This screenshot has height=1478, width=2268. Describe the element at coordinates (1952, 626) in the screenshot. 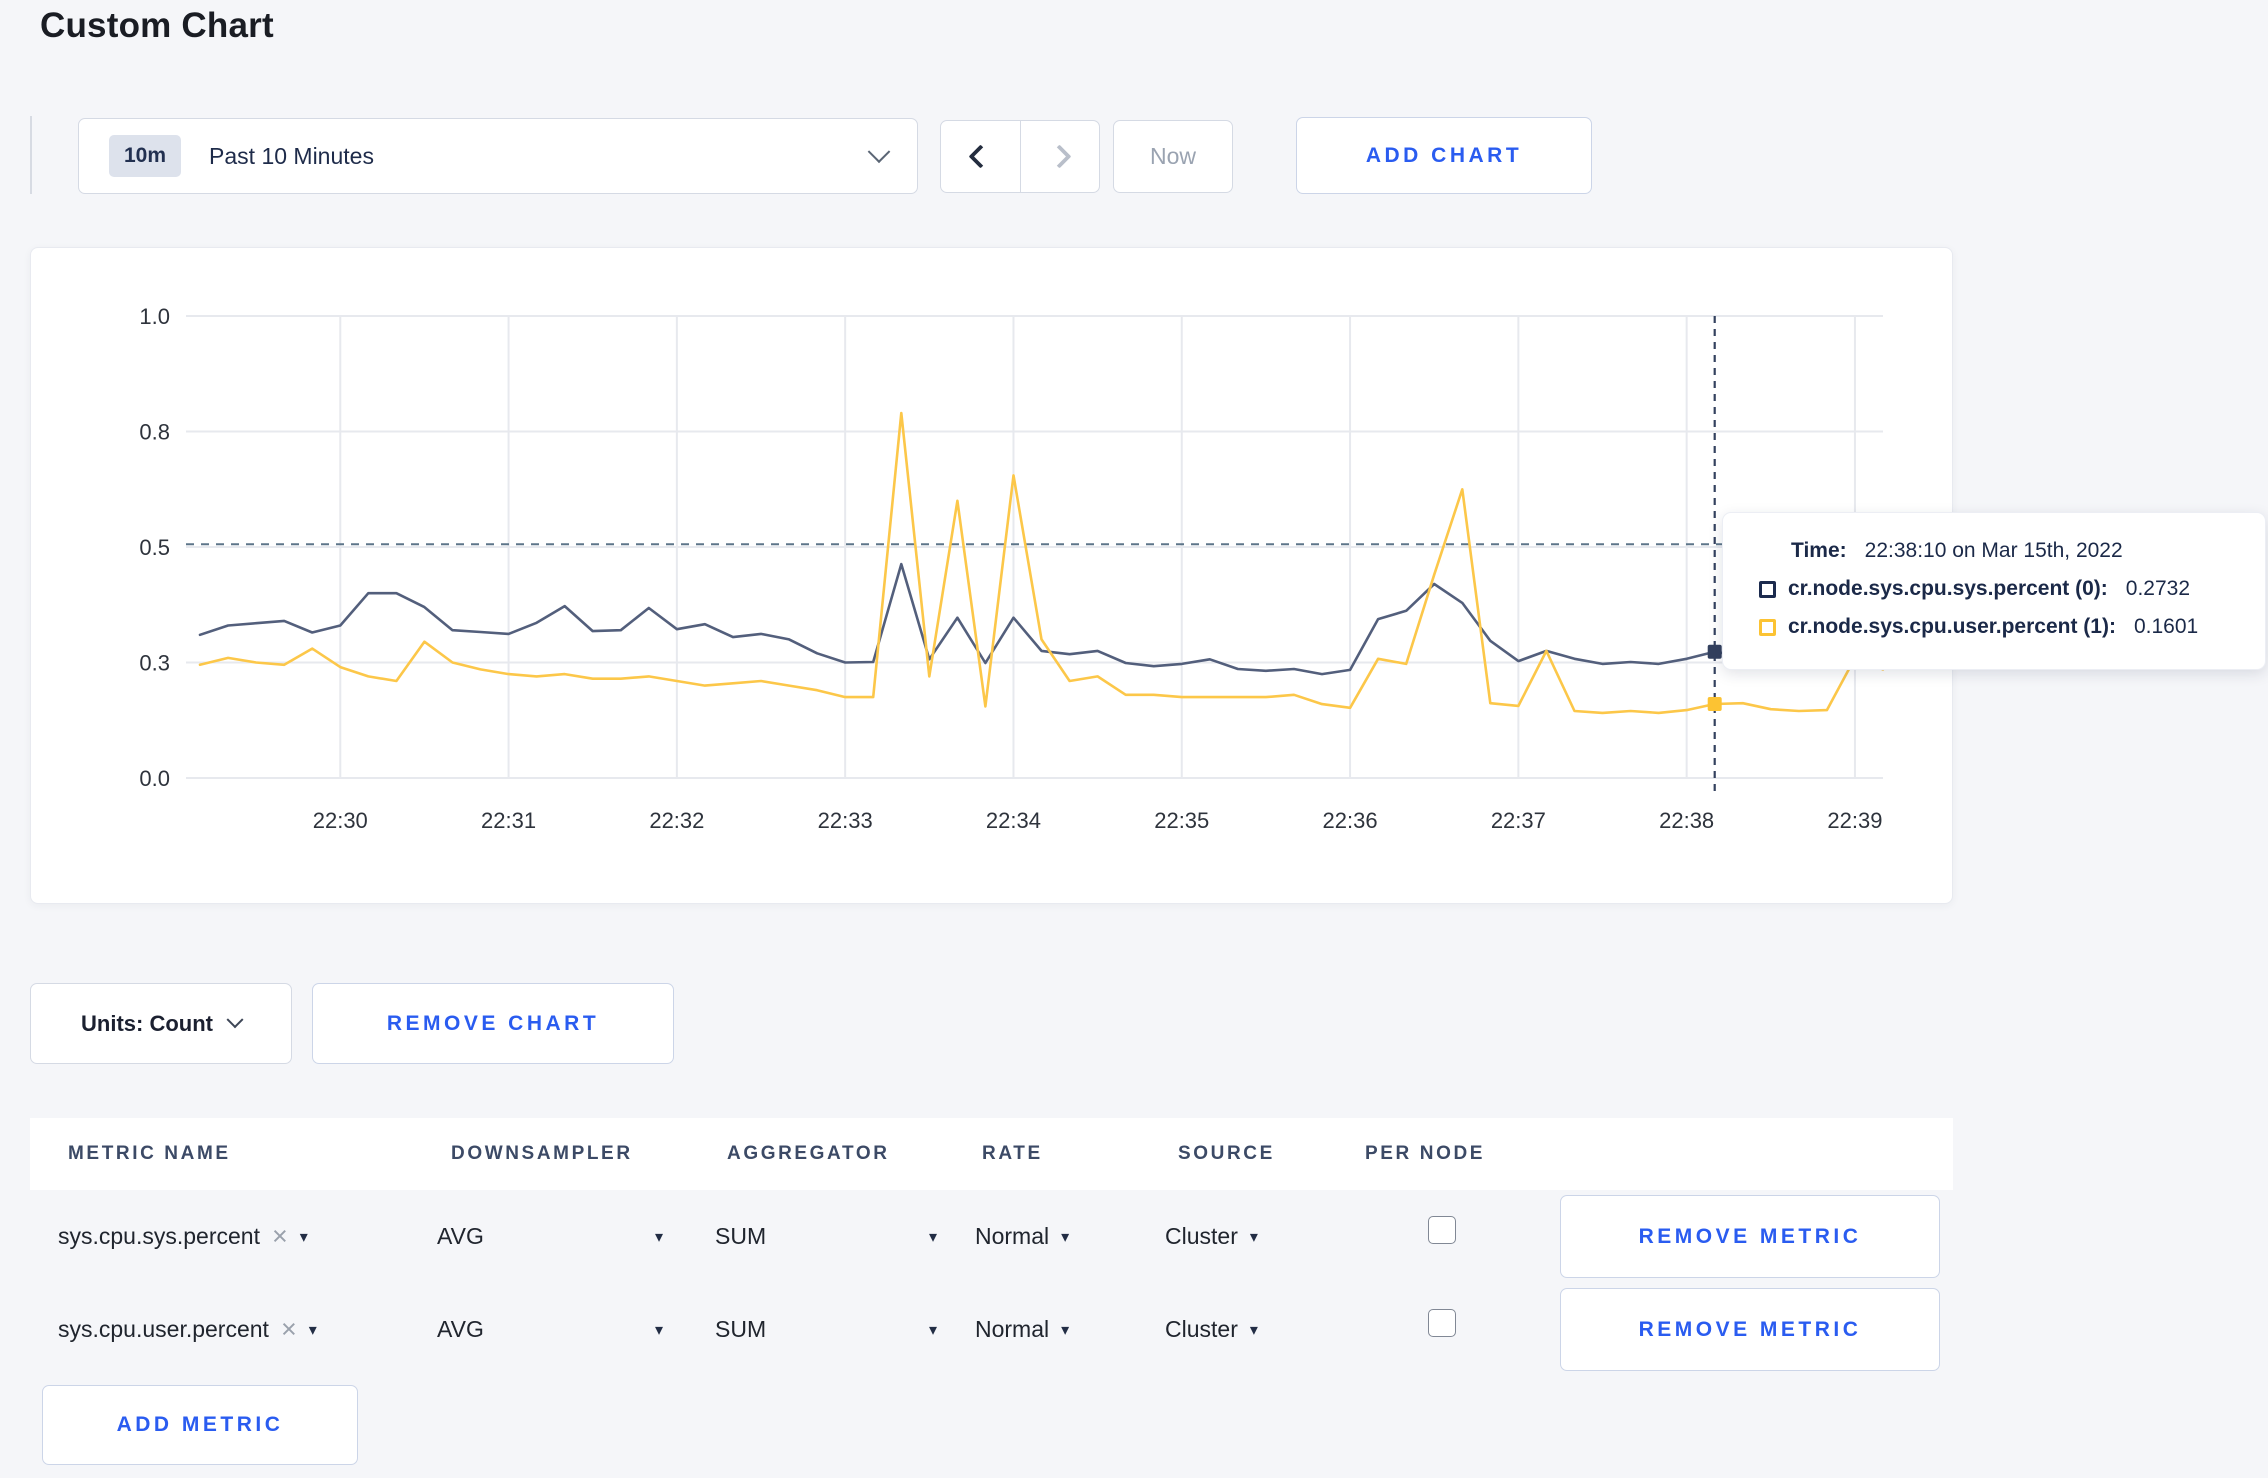

I see `tooltip-user-label: cr.node.sys.cpu.user.percent (1):` at that location.